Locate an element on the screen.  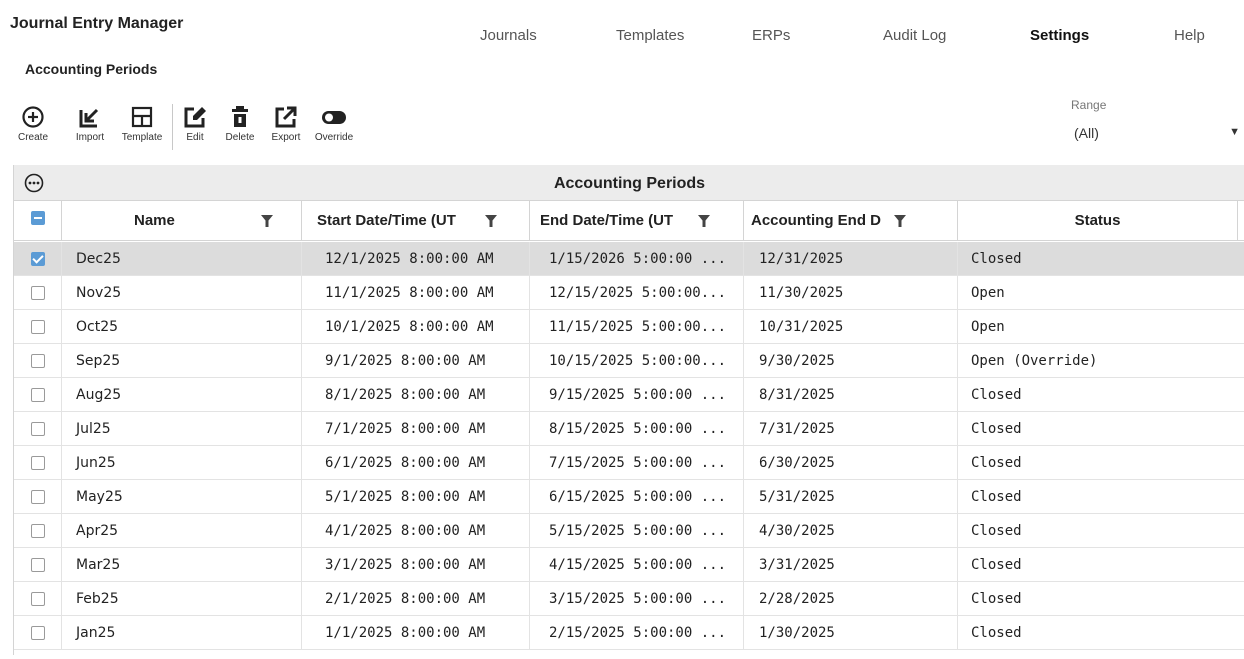
nav-settings: Settings is located at coordinates (1059, 35).